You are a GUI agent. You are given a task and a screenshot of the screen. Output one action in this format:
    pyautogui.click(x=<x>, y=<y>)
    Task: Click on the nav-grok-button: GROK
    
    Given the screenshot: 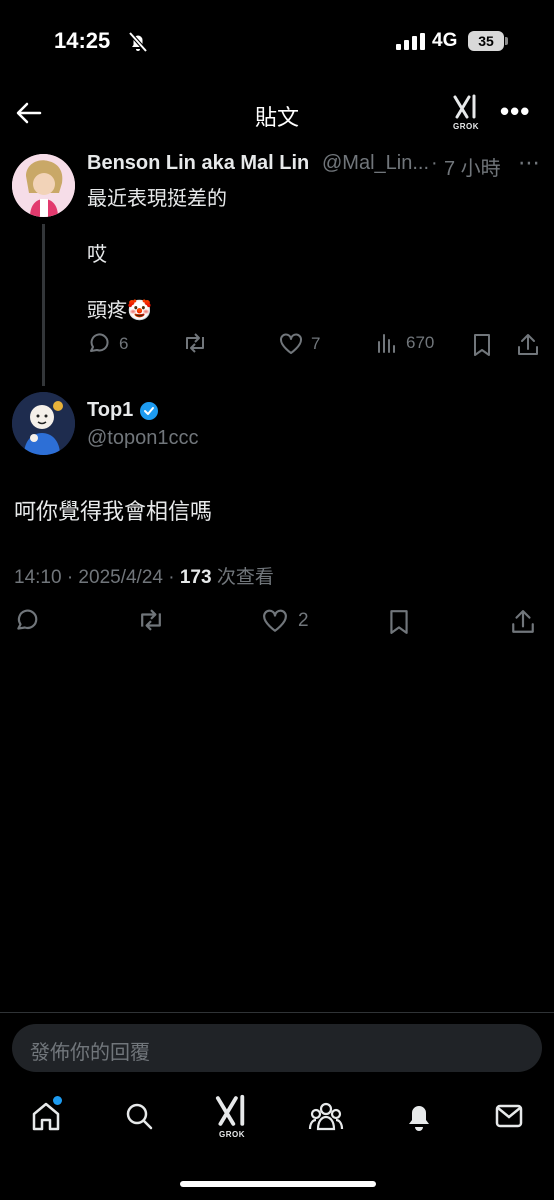 What is the action you would take?
    pyautogui.click(x=232, y=1116)
    